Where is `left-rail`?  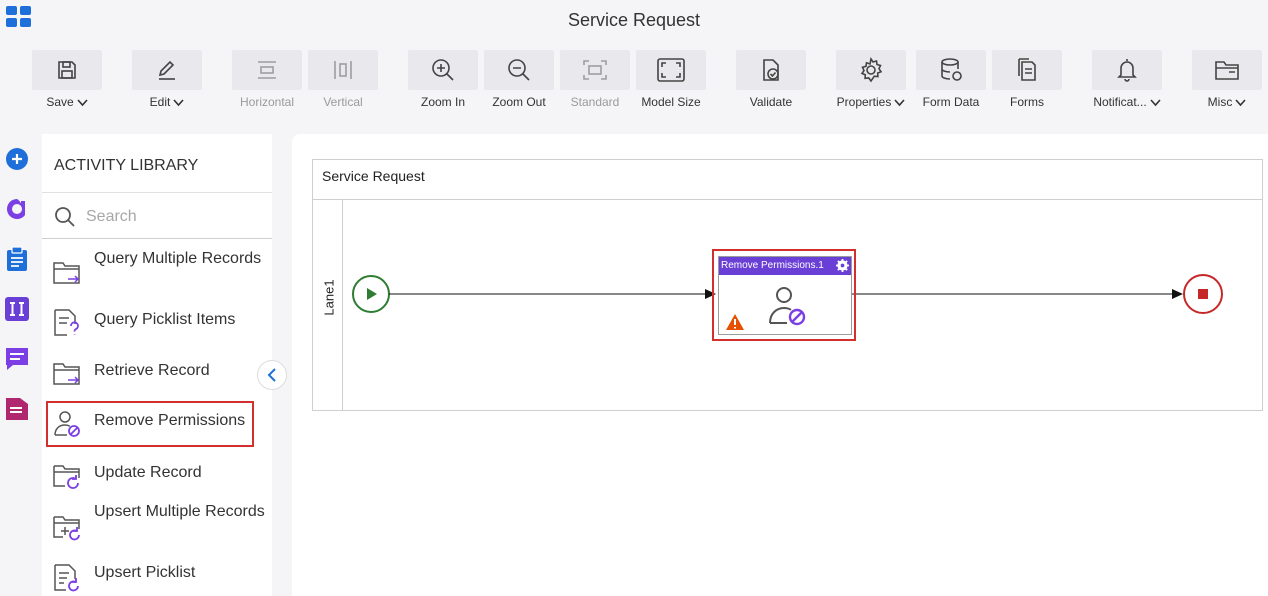 left-rail is located at coordinates (20, 365).